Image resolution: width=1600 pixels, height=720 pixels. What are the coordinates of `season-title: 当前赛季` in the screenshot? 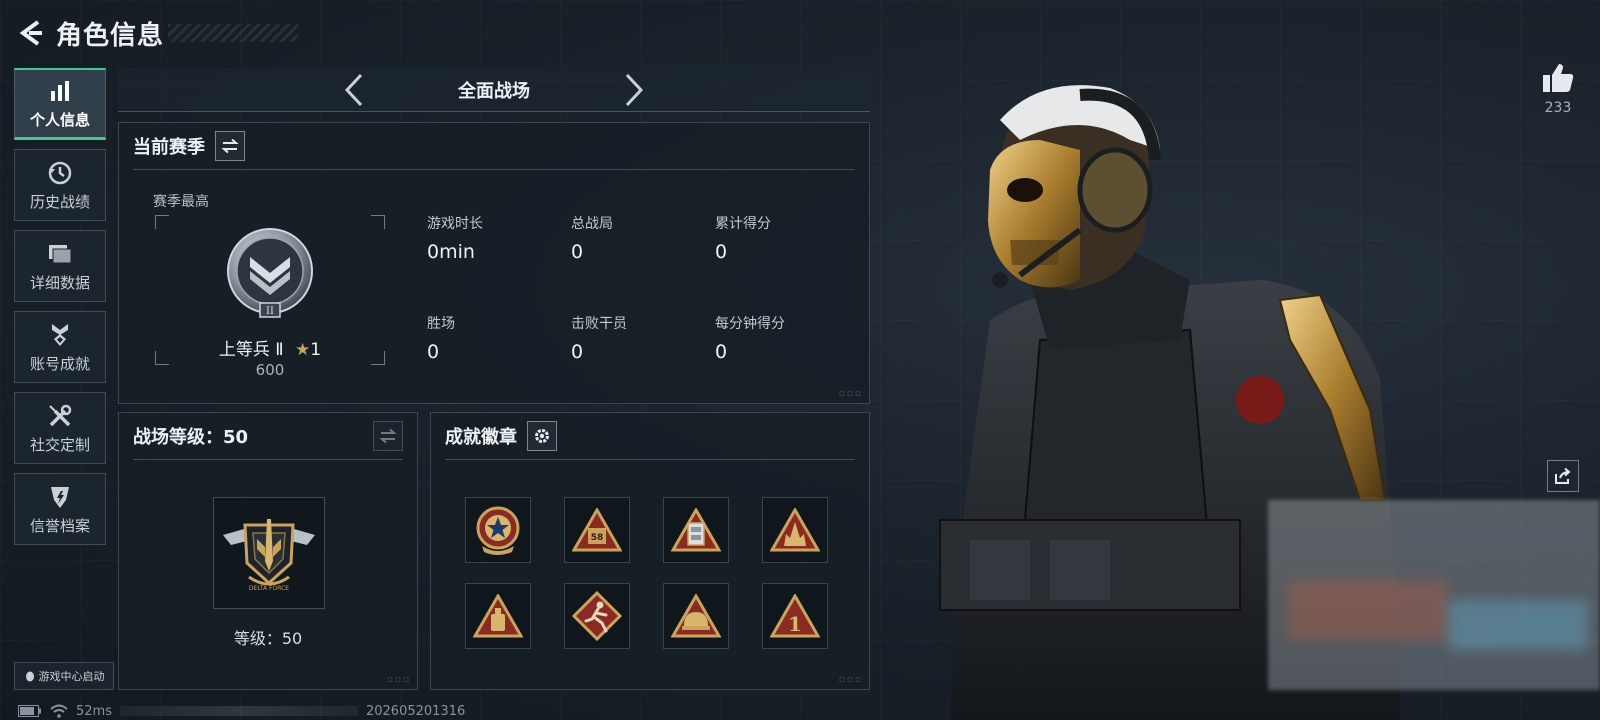 It's located at (169, 147).